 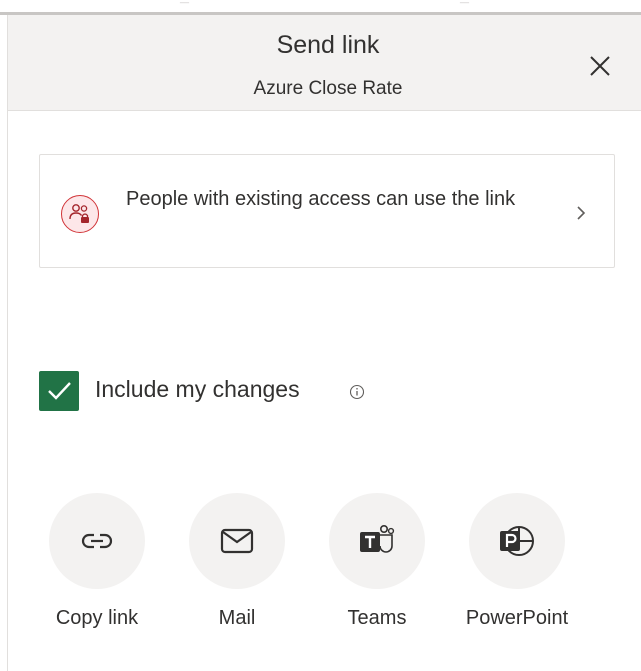 I want to click on mail-button: Mail, so click(x=236, y=568).